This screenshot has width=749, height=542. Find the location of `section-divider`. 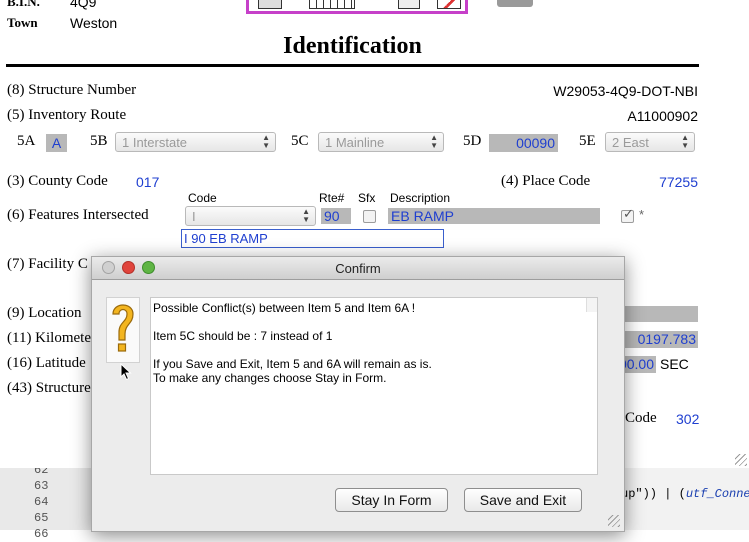

section-divider is located at coordinates (352, 65).